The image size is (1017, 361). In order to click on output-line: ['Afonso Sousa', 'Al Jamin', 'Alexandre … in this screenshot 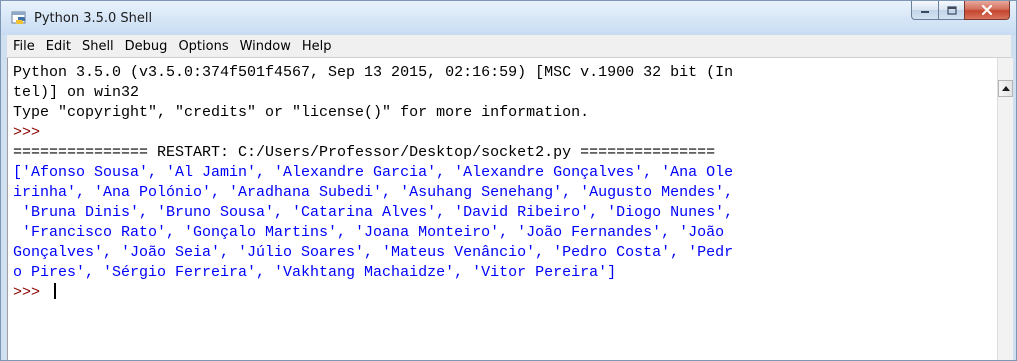, I will do `click(373, 172)`.